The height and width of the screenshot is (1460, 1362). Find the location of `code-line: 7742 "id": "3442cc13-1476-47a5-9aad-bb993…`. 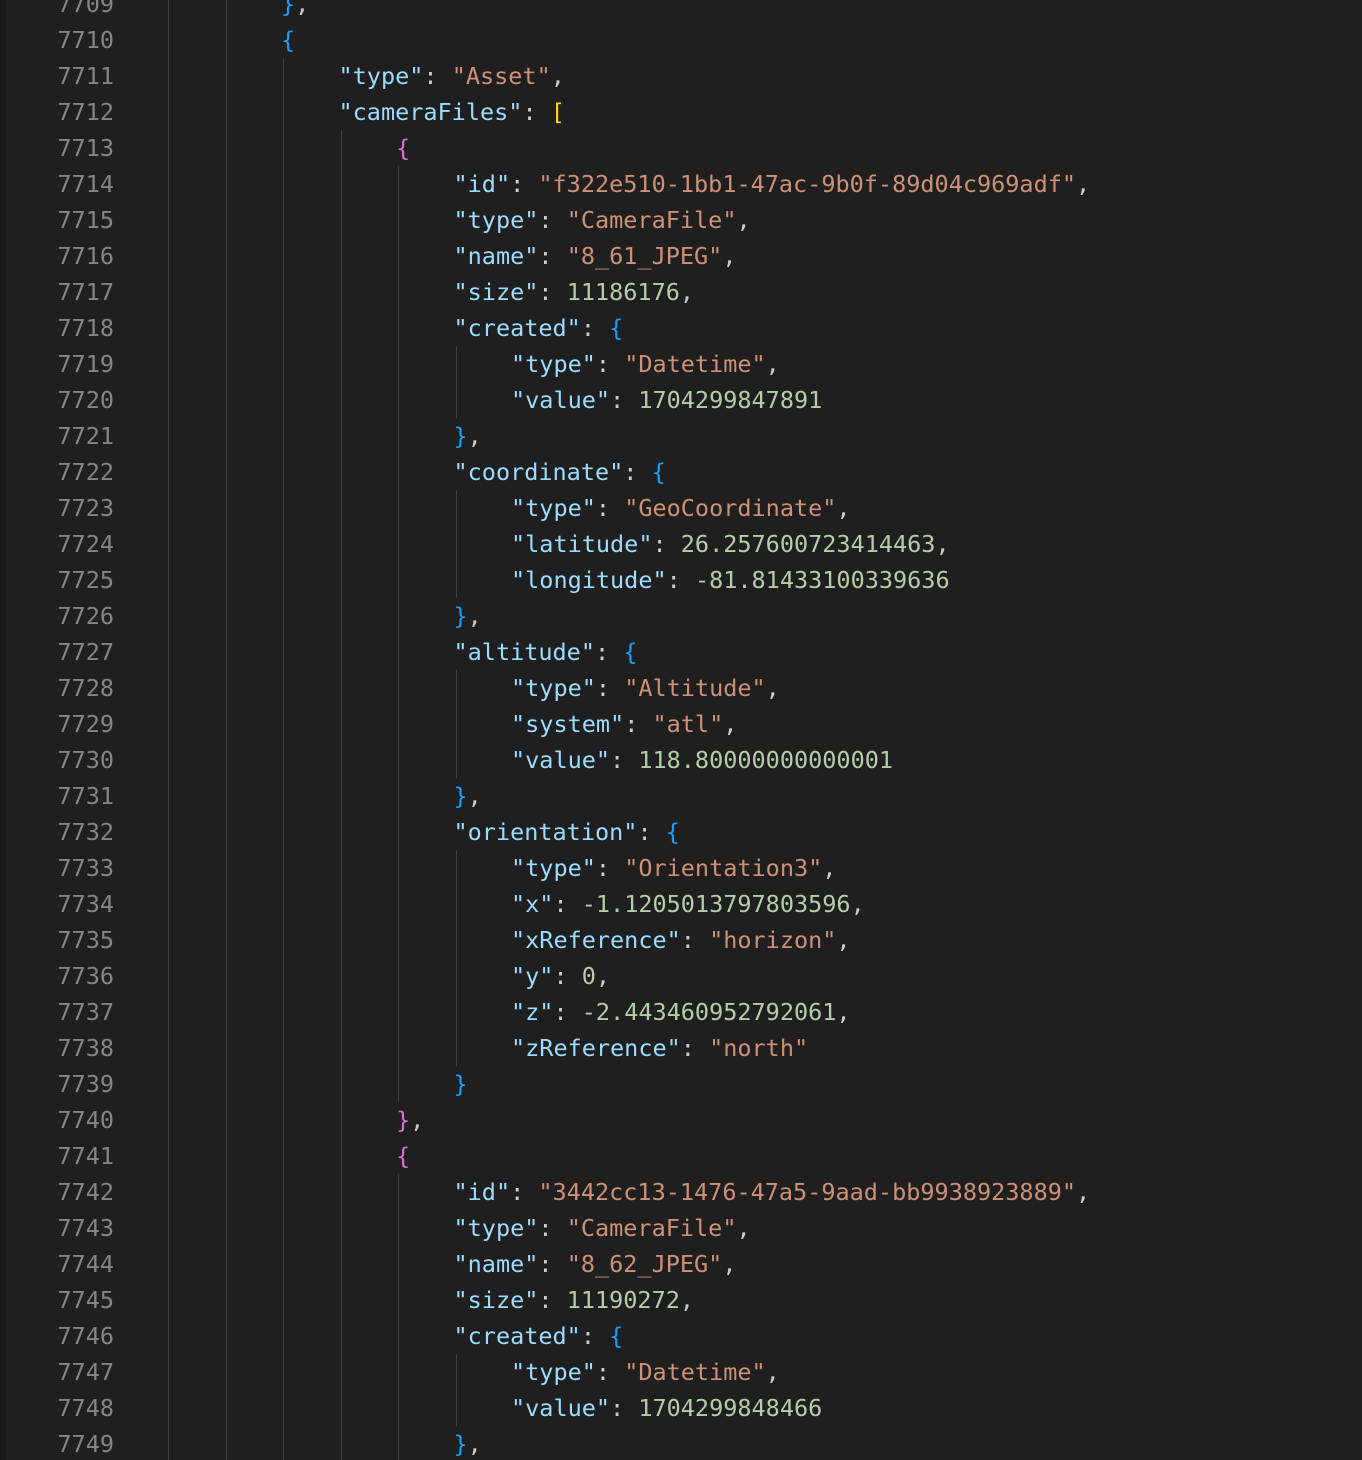

code-line: 7742 "id": "3442cc13-1476-47a5-9aad-bb993… is located at coordinates (681, 1192).